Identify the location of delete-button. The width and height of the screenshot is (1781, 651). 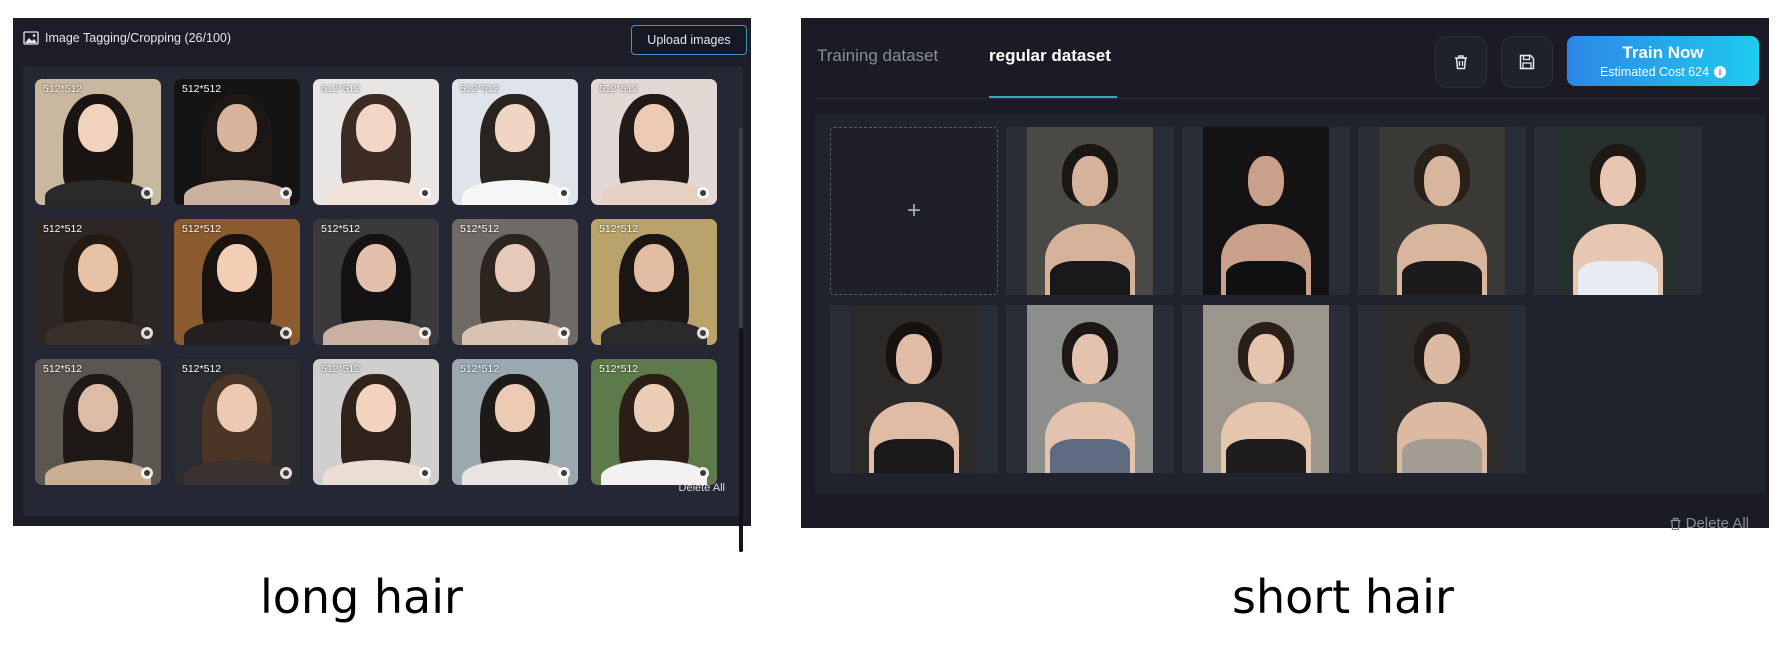
(1461, 62).